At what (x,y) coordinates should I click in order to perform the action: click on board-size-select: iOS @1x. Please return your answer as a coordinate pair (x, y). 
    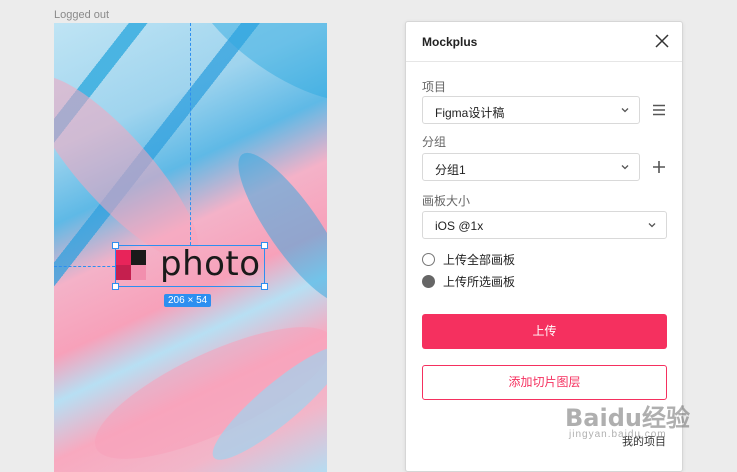
    Looking at the image, I should click on (544, 225).